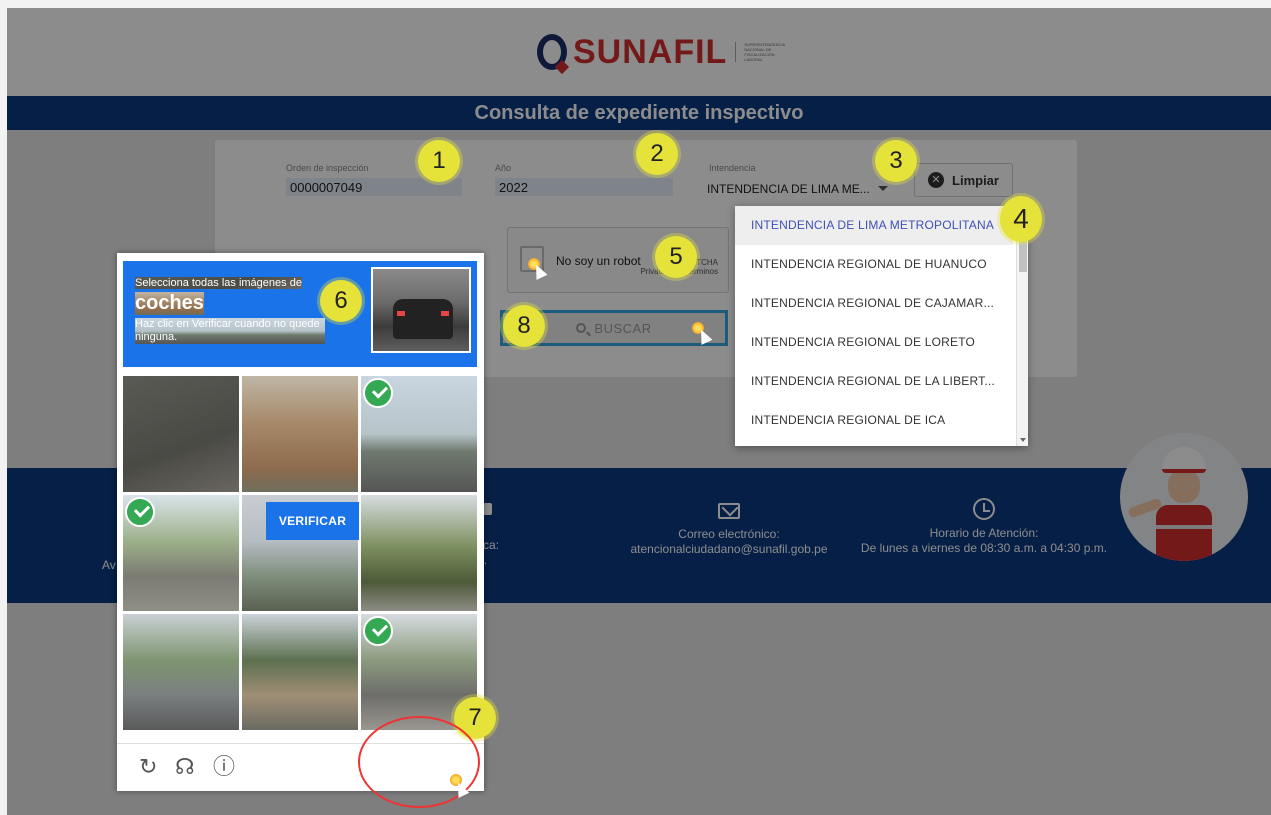 The width and height of the screenshot is (1271, 815). Describe the element at coordinates (169, 303) in the screenshot. I see `challenge-target: coches` at that location.